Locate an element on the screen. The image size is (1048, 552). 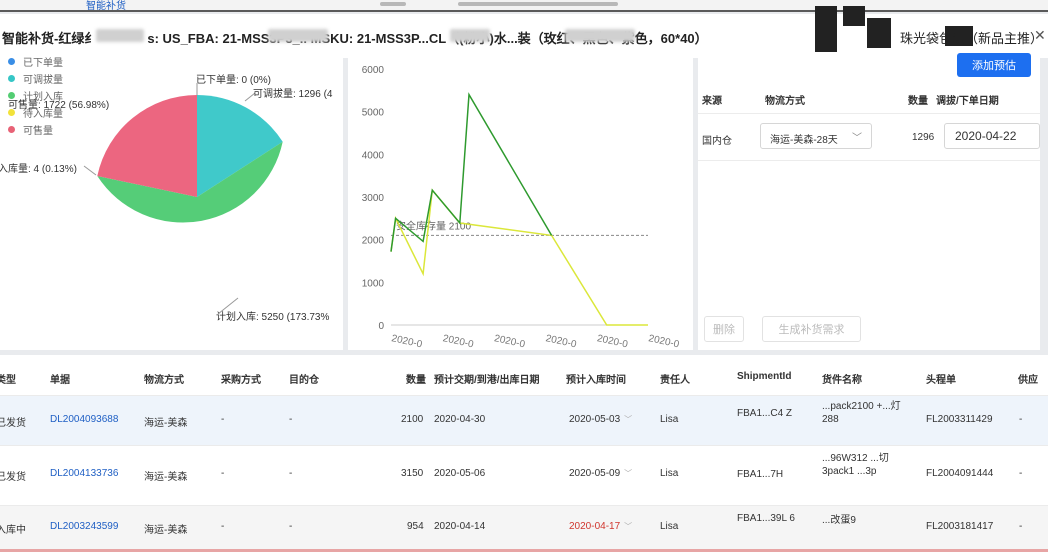
label-leader is located at coordinates (90, 170).